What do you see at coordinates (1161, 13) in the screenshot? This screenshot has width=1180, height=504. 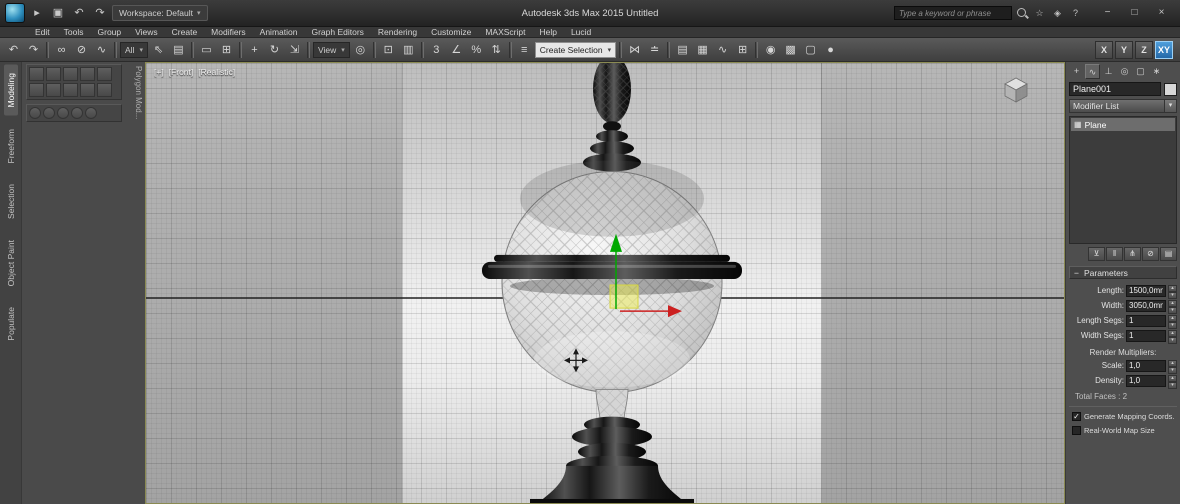 I see `close-button: ×` at bounding box center [1161, 13].